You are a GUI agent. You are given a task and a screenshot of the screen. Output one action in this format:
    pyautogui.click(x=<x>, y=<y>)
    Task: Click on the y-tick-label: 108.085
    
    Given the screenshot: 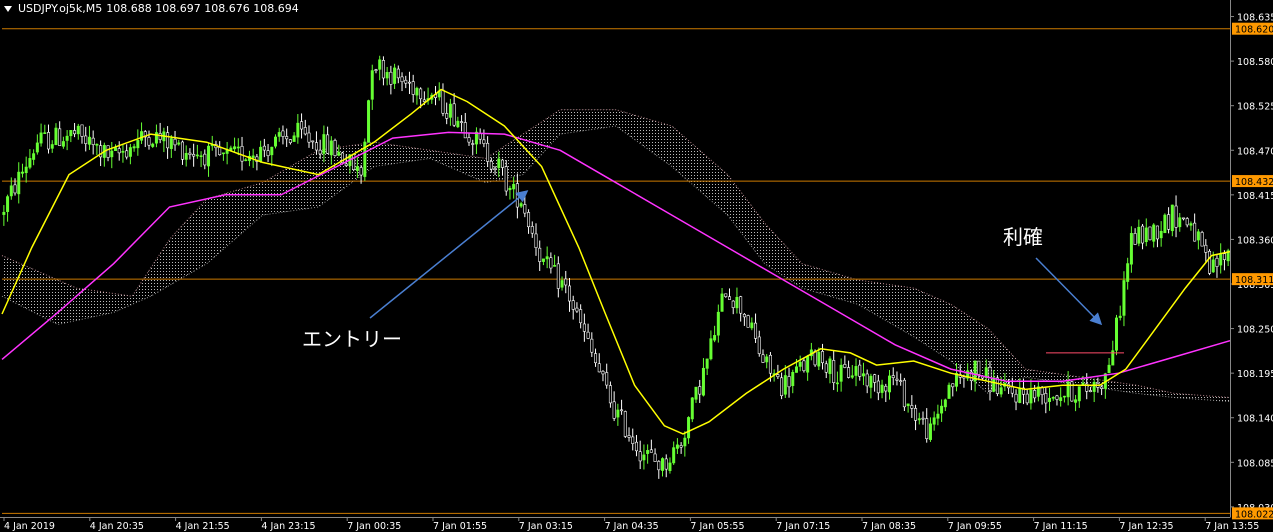 What is the action you would take?
    pyautogui.click(x=1255, y=463)
    